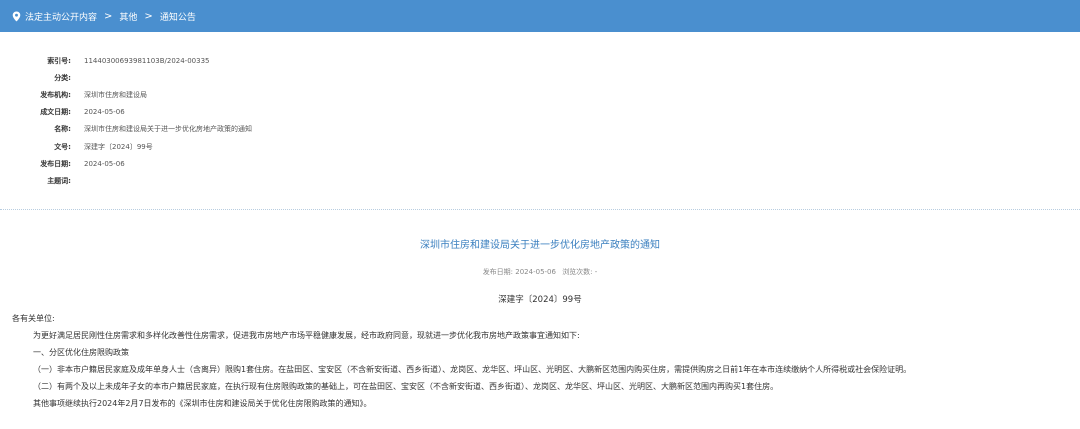 The width and height of the screenshot is (1080, 429). Describe the element at coordinates (540, 77) in the screenshot. I see `metadata-row-category: 分类:` at that location.